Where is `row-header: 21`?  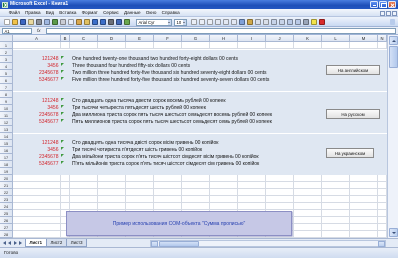 row-header: 21 is located at coordinates (6, 185).